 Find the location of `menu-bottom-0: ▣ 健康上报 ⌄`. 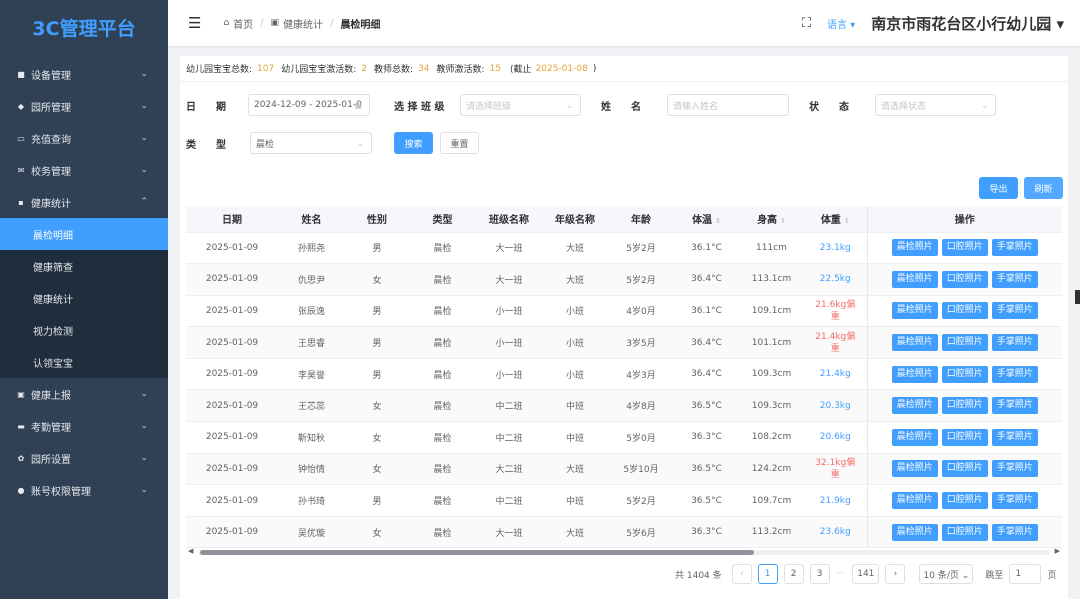

menu-bottom-0: ▣ 健康上报 ⌄ is located at coordinates (84, 394).